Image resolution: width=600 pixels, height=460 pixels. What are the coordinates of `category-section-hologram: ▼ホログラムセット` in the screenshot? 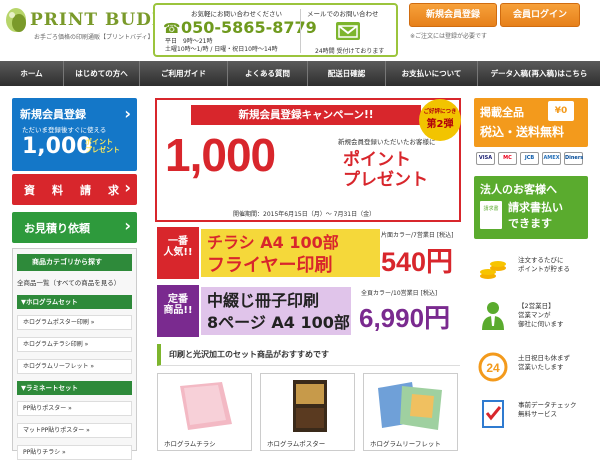 It's located at (74, 302).